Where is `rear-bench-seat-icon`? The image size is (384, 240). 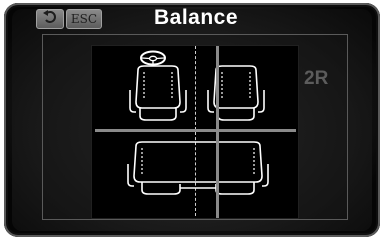 rear-bench-seat-icon is located at coordinates (198, 168).